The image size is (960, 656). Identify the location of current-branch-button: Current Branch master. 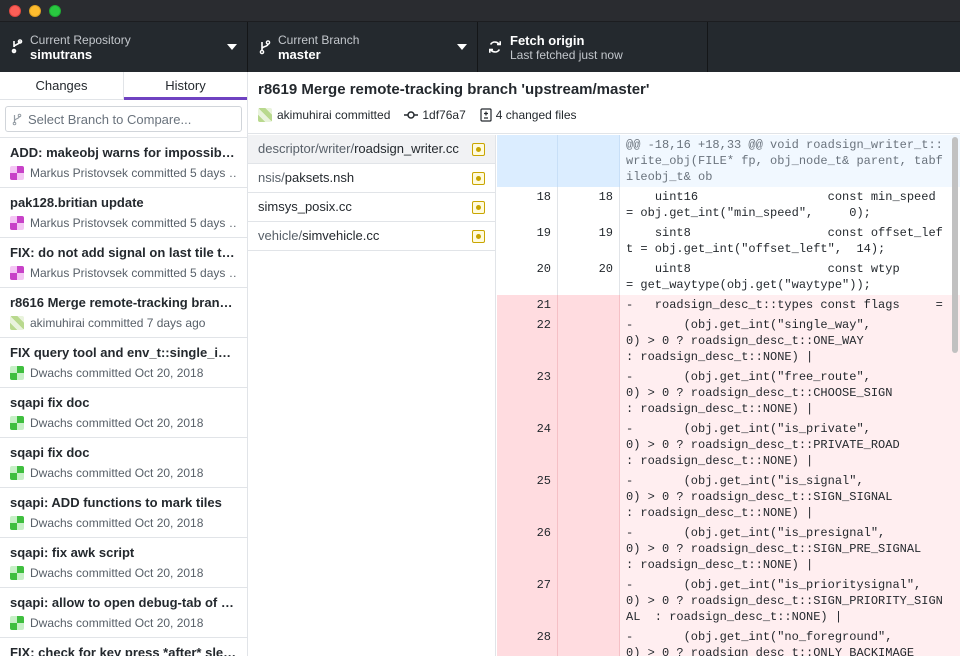
(363, 47).